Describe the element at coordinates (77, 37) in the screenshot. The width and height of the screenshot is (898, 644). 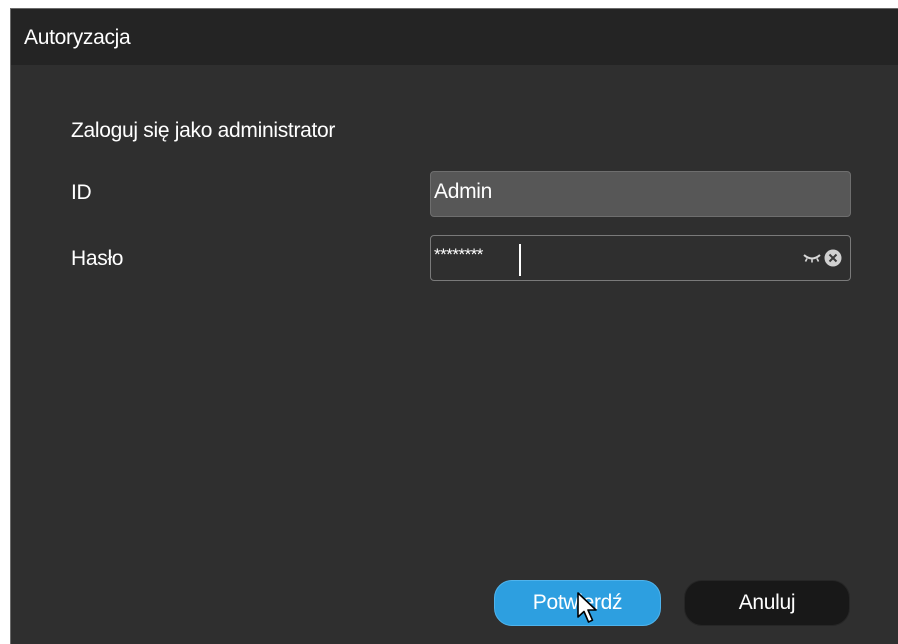
I see `dialog-title: Autoryzacja` at that location.